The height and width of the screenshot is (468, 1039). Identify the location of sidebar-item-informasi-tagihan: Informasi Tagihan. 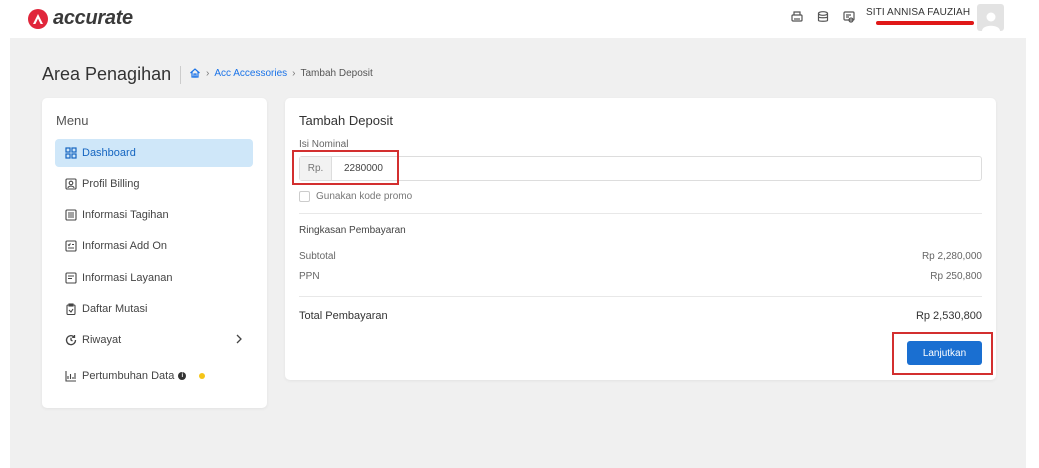
(154, 215).